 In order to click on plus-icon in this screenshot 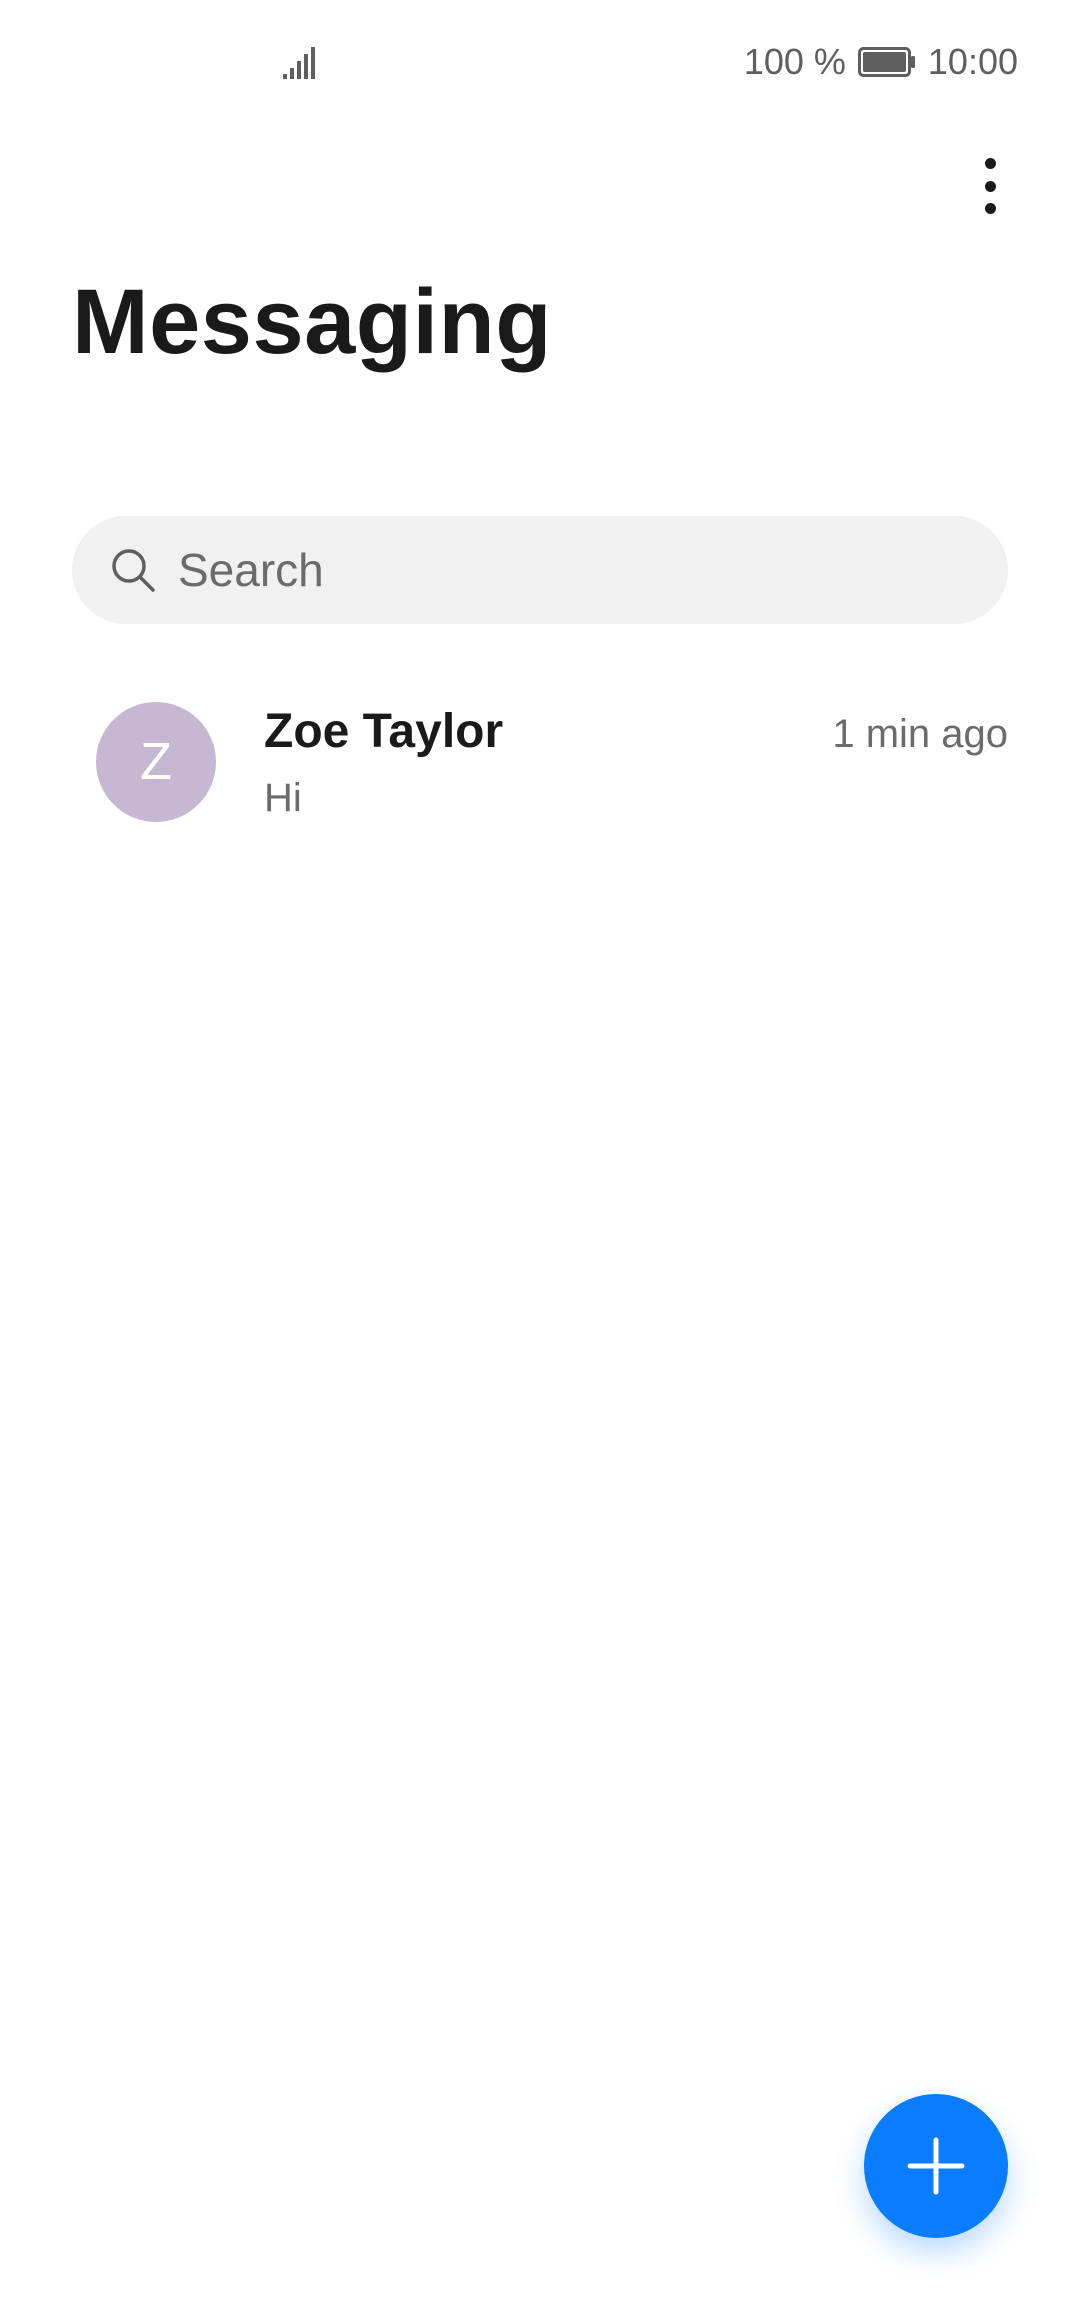, I will do `click(936, 2166)`.